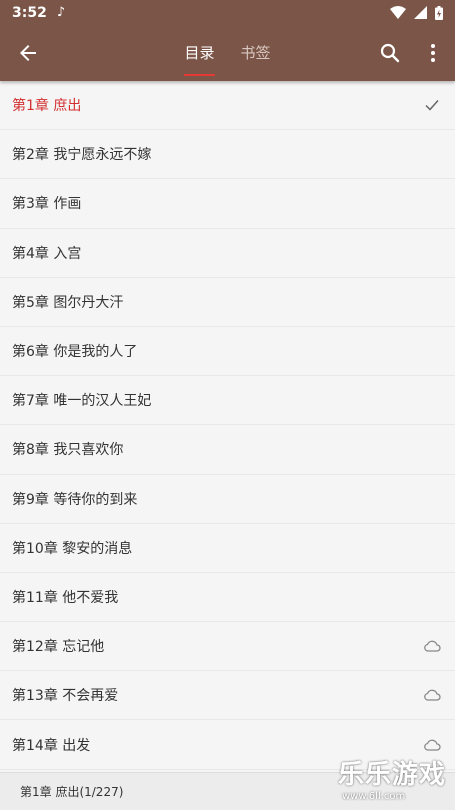 Image resolution: width=455 pixels, height=810 pixels. Describe the element at coordinates (58, 647) in the screenshot. I see `chapter-title: 第12章 忘记他` at that location.